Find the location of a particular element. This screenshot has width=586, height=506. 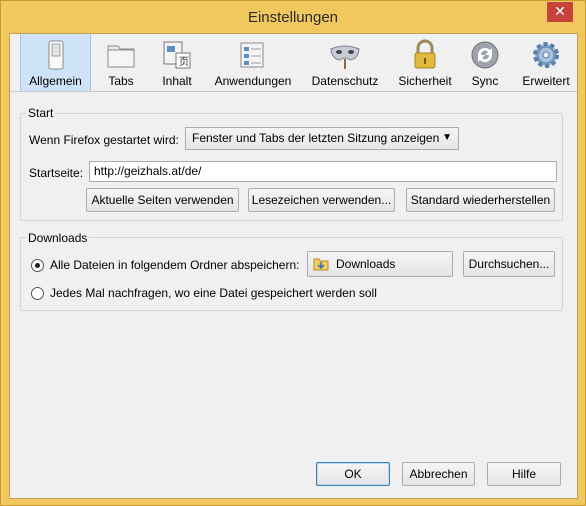

content-document-icon: 页 is located at coordinates (177, 55).